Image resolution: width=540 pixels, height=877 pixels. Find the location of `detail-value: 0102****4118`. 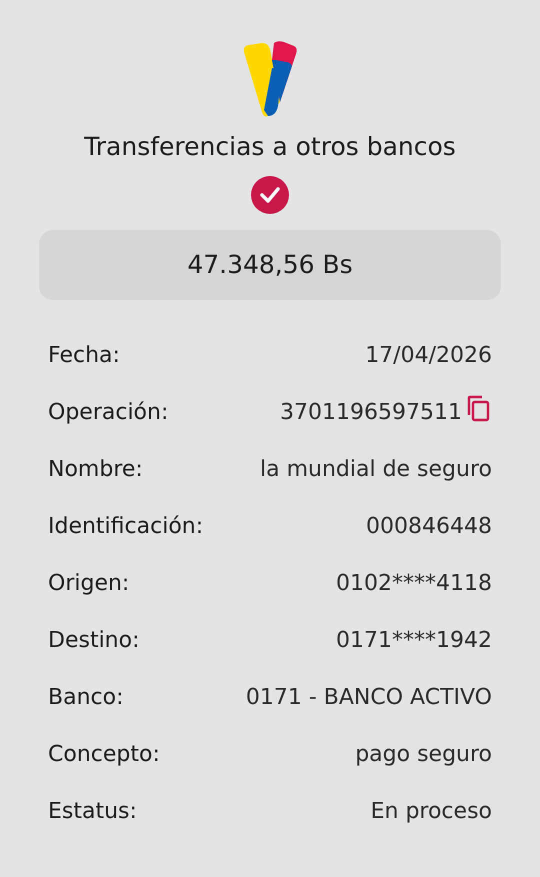

detail-value: 0102****4118 is located at coordinates (414, 584).